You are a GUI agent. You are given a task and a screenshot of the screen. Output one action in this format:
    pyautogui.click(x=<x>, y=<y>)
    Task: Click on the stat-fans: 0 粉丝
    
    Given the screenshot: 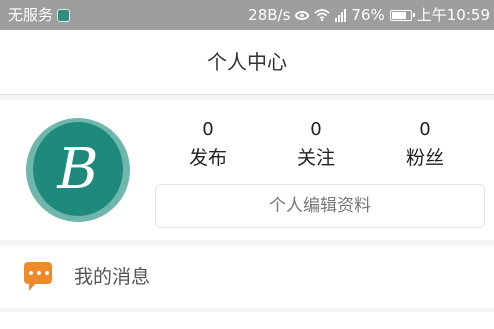 What is the action you would take?
    pyautogui.click(x=425, y=145)
    